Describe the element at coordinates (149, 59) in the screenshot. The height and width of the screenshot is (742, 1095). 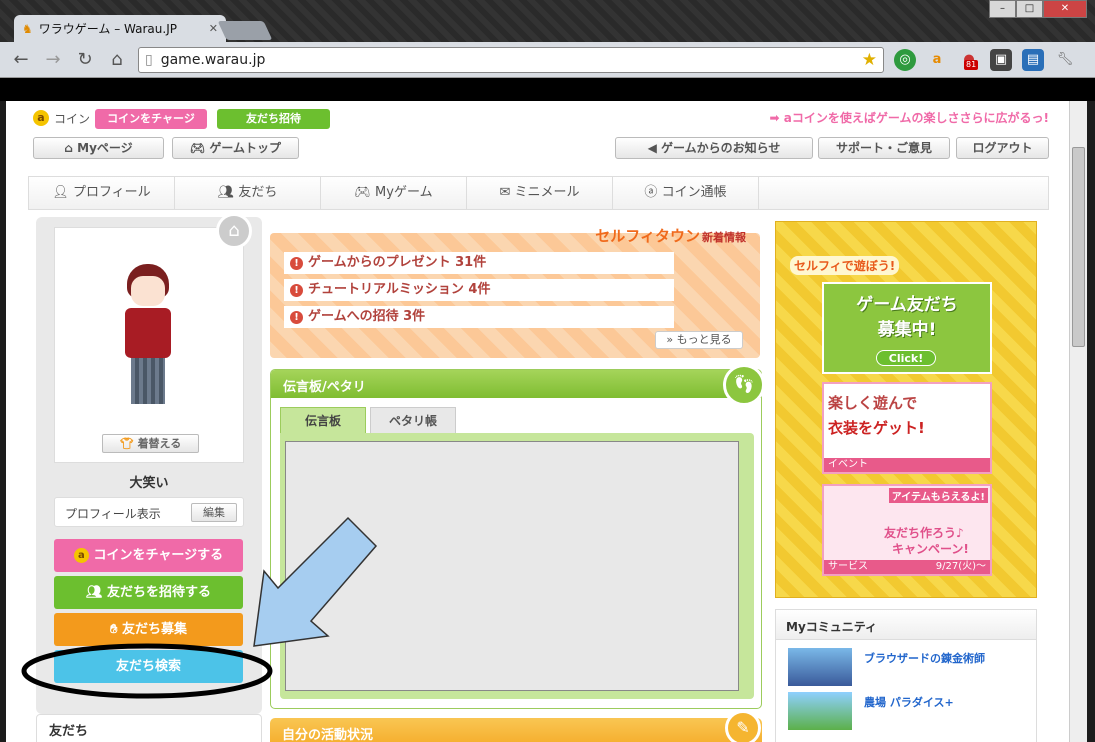
I see `page-icon: ▯` at that location.